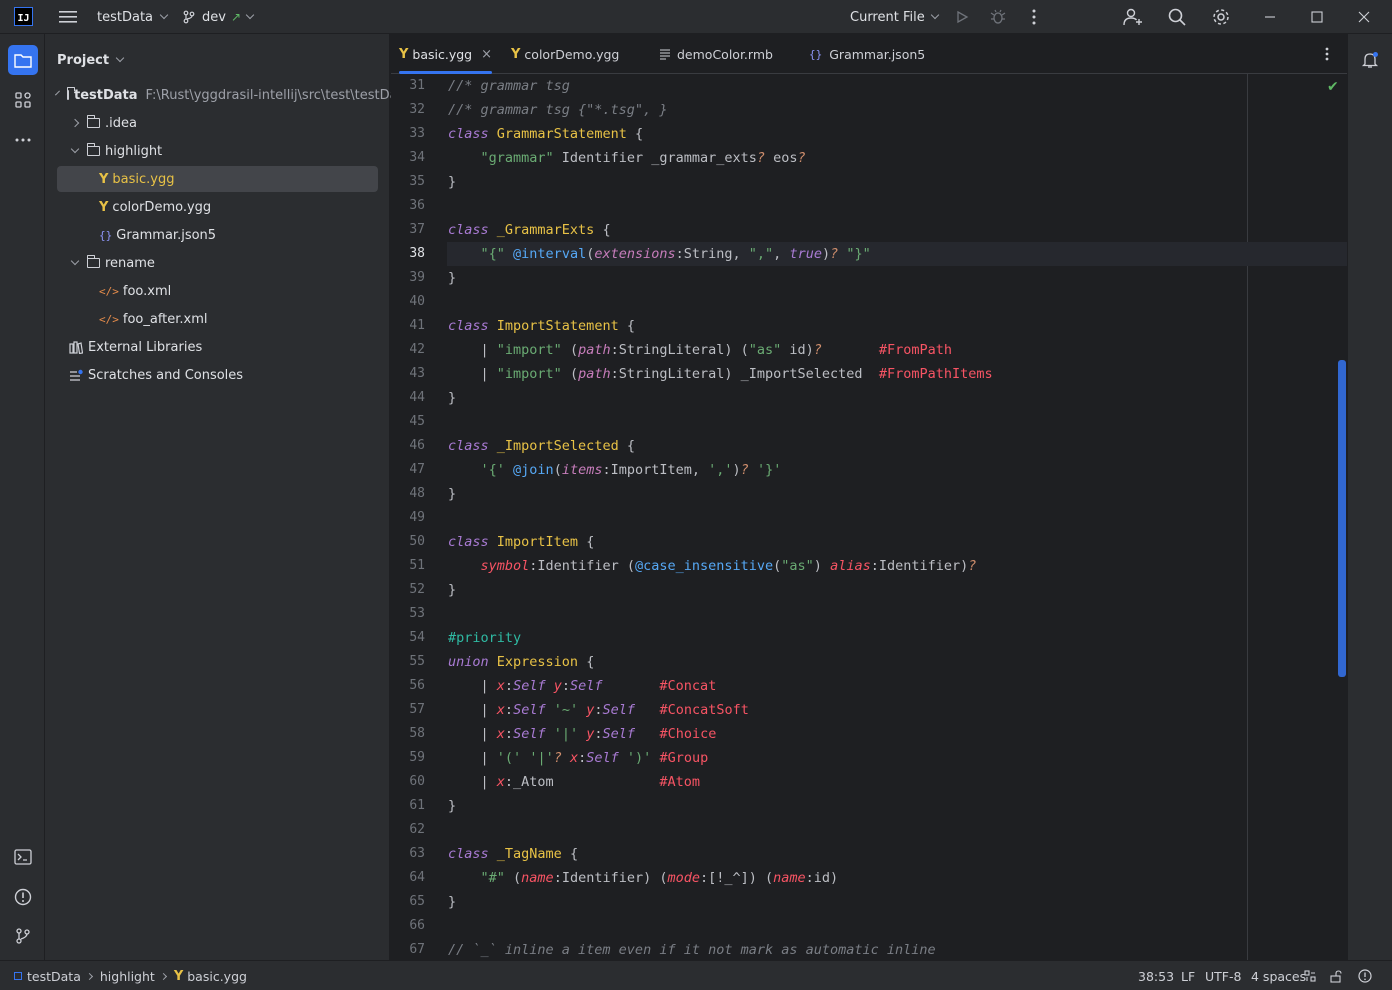  Describe the element at coordinates (446, 54) in the screenshot. I see `tab-basic-ygg: Y basic.ygg ×` at that location.